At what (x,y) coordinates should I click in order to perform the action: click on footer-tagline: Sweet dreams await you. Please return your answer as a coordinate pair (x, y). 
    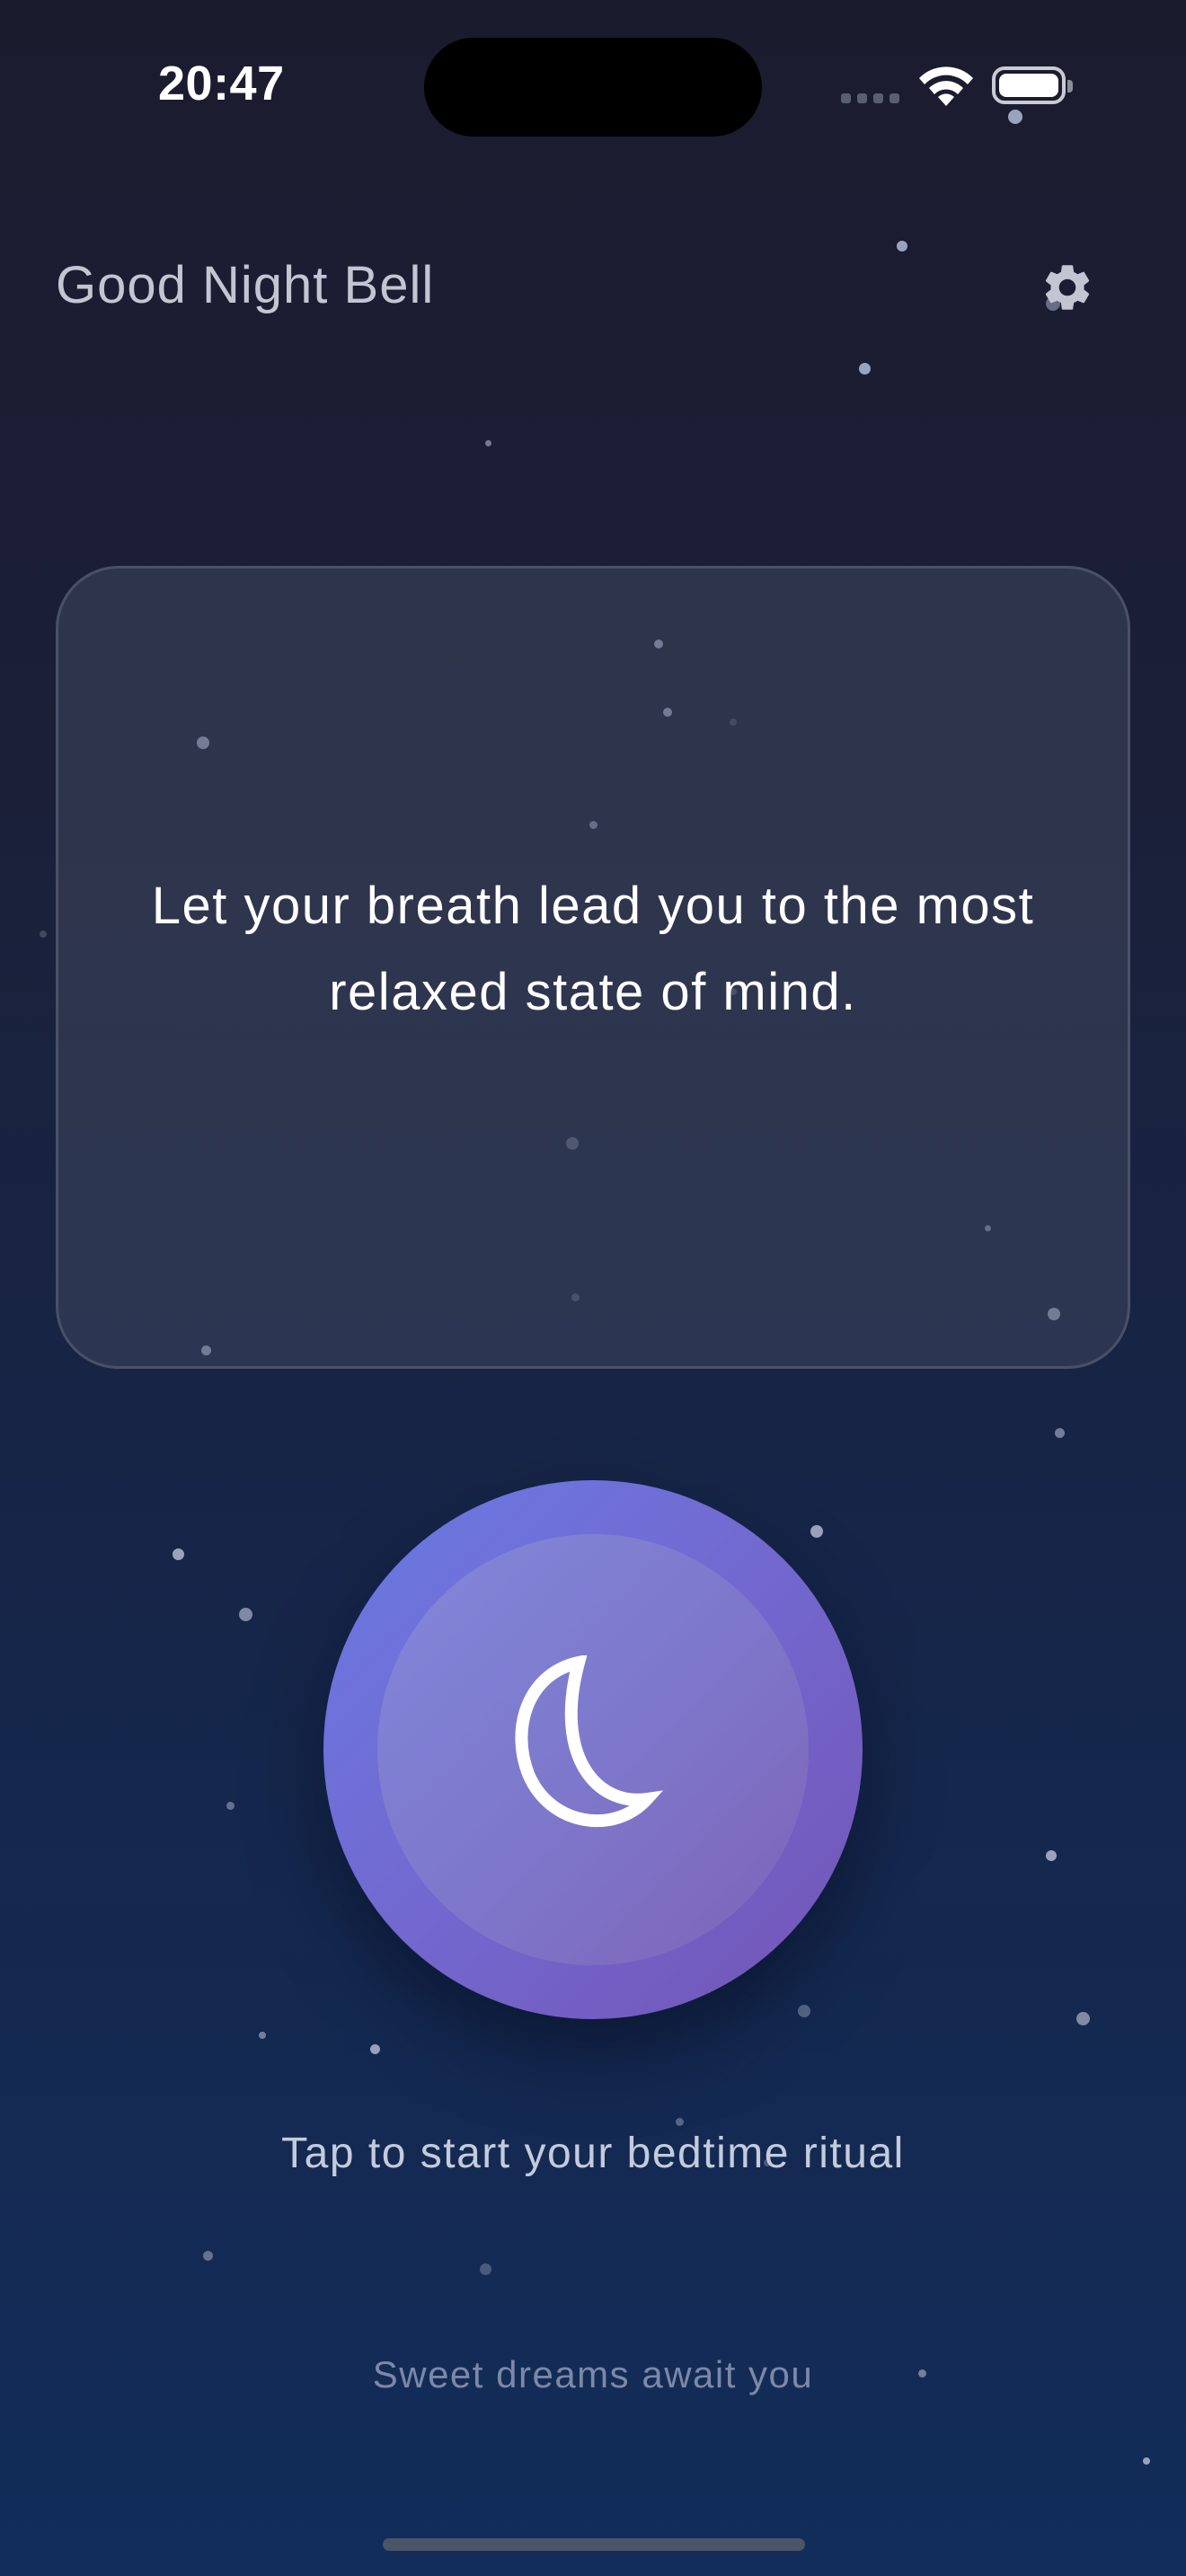
    Looking at the image, I should click on (593, 2374).